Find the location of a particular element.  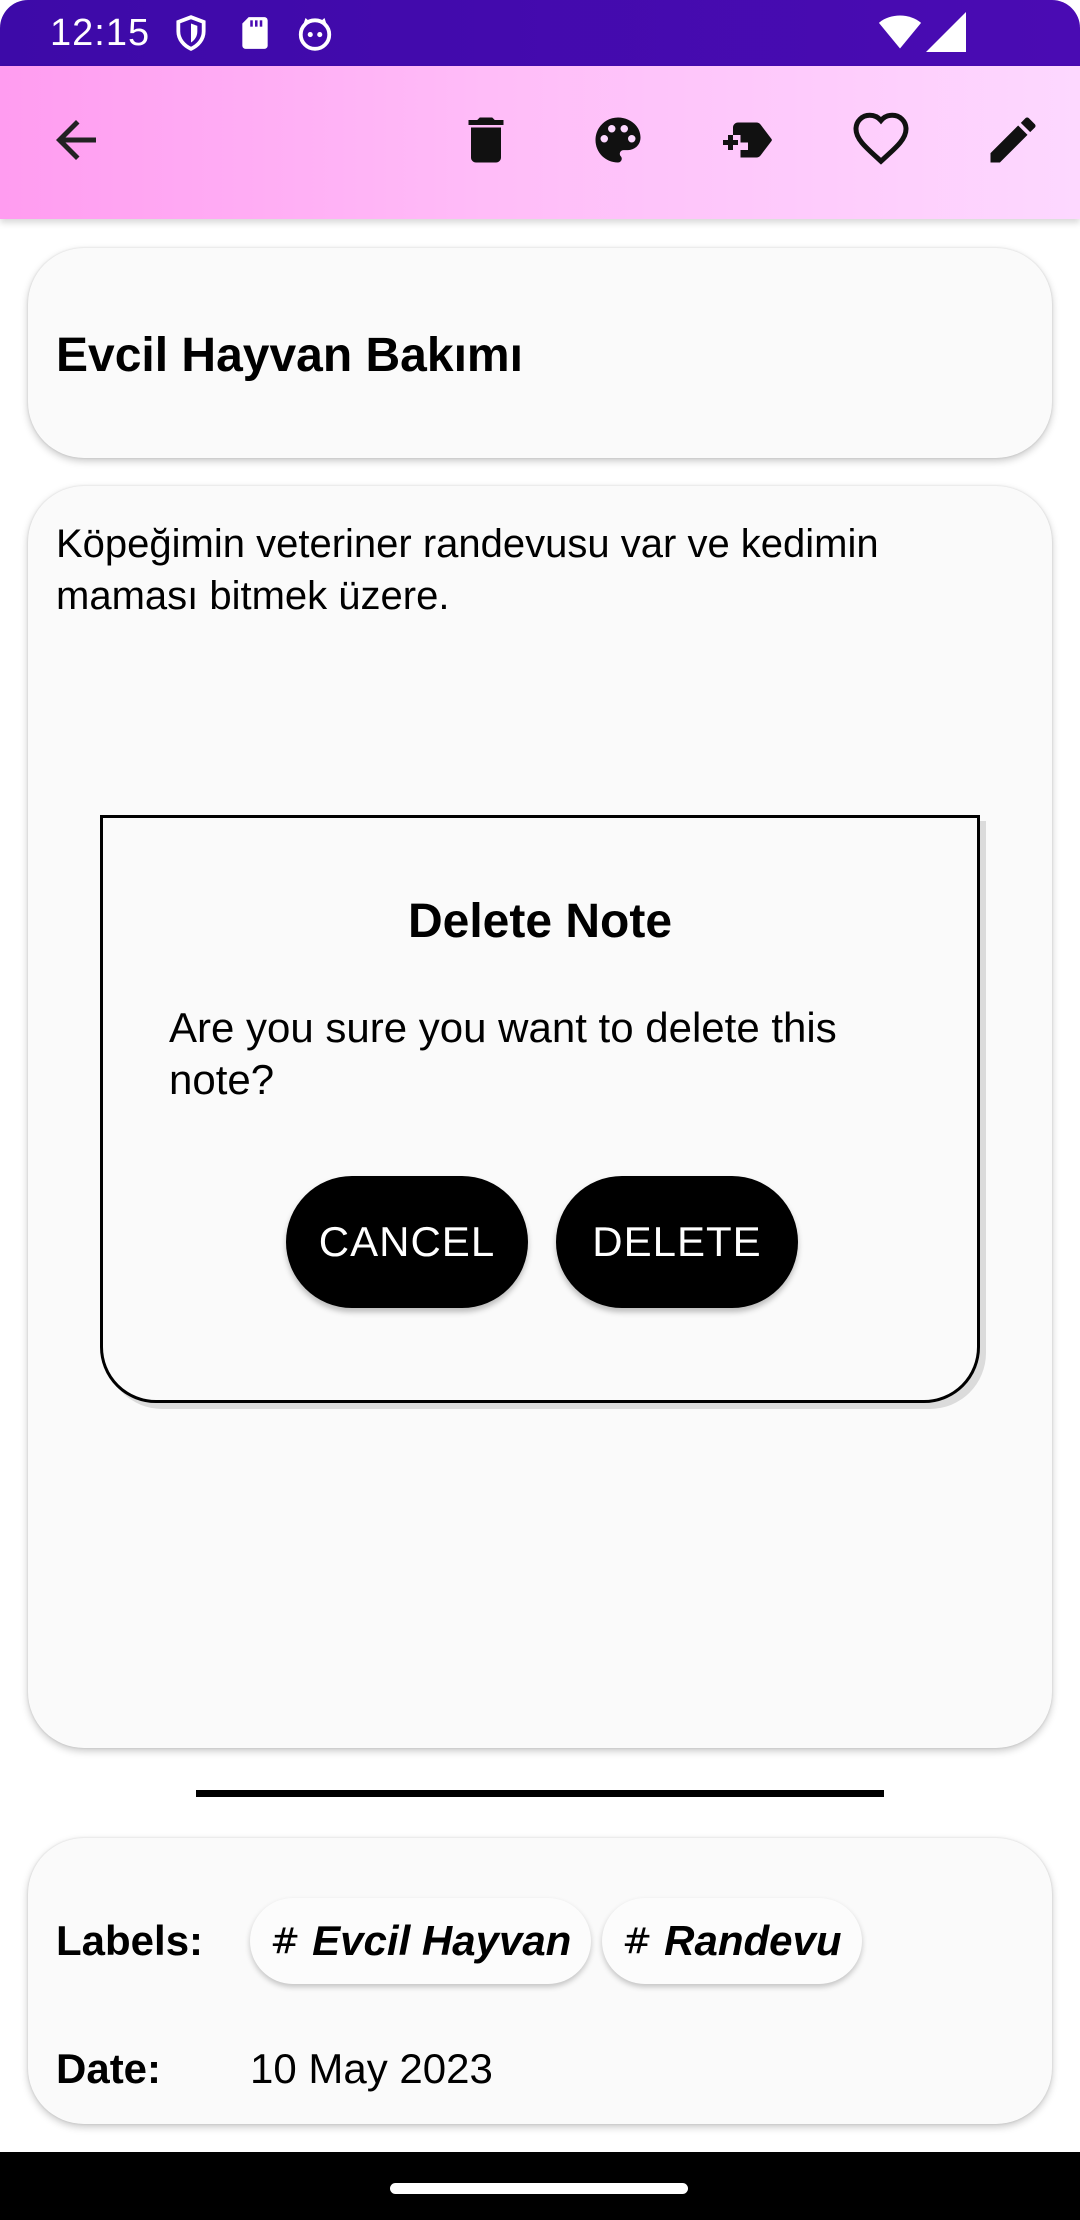

navigation-bar is located at coordinates (540, 2186).